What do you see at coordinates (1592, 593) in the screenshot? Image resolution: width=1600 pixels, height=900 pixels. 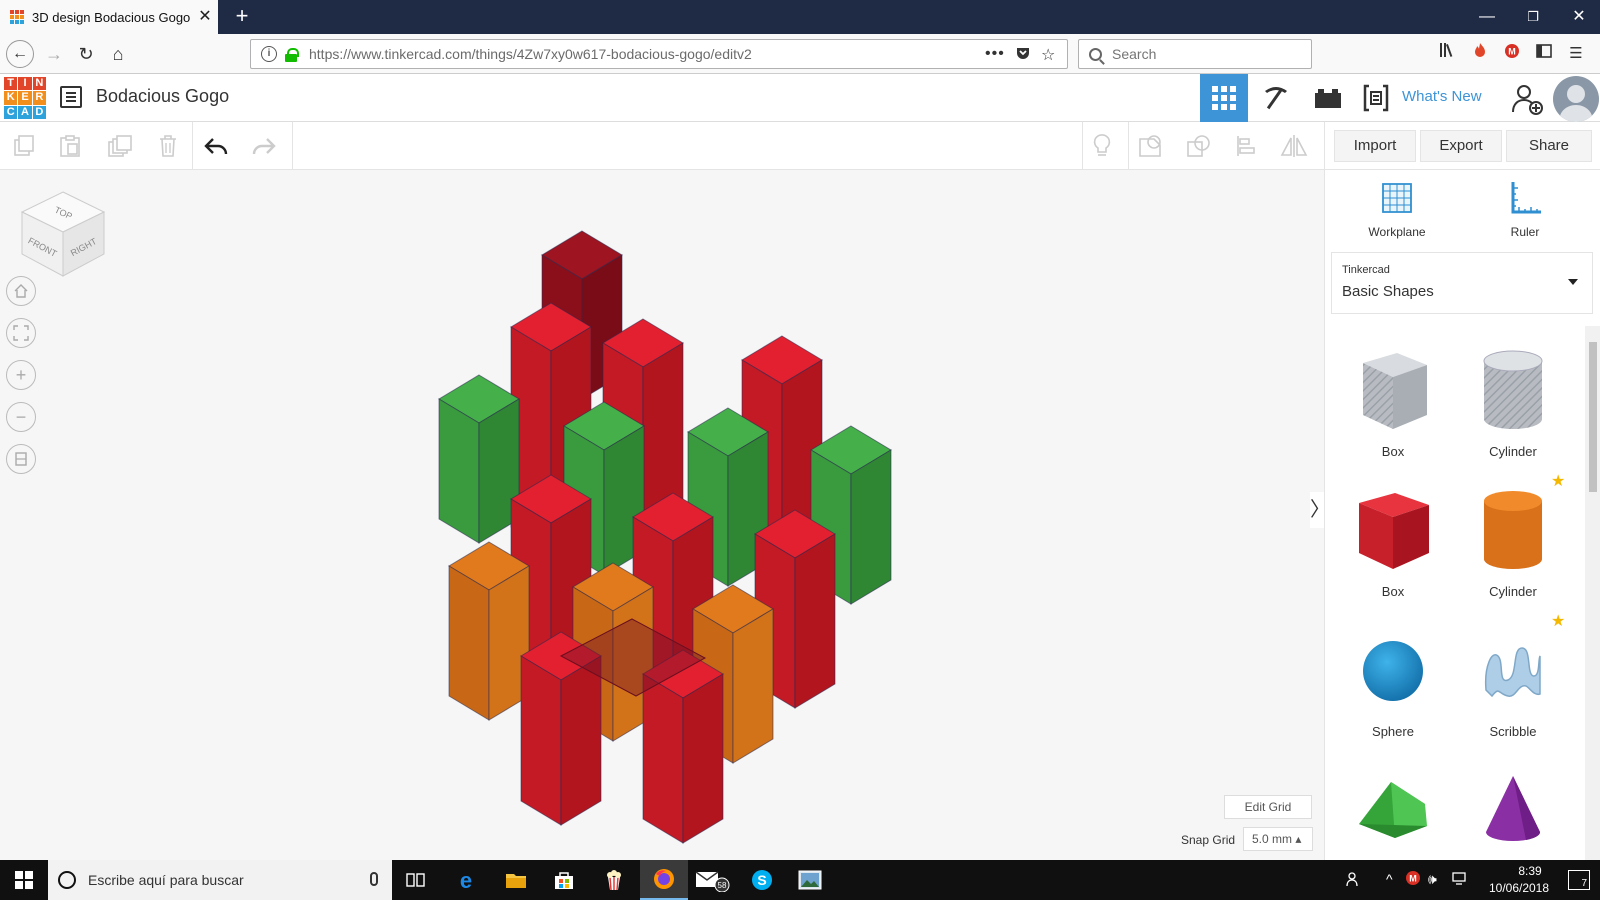 I see `panel-scrollbar` at bounding box center [1592, 593].